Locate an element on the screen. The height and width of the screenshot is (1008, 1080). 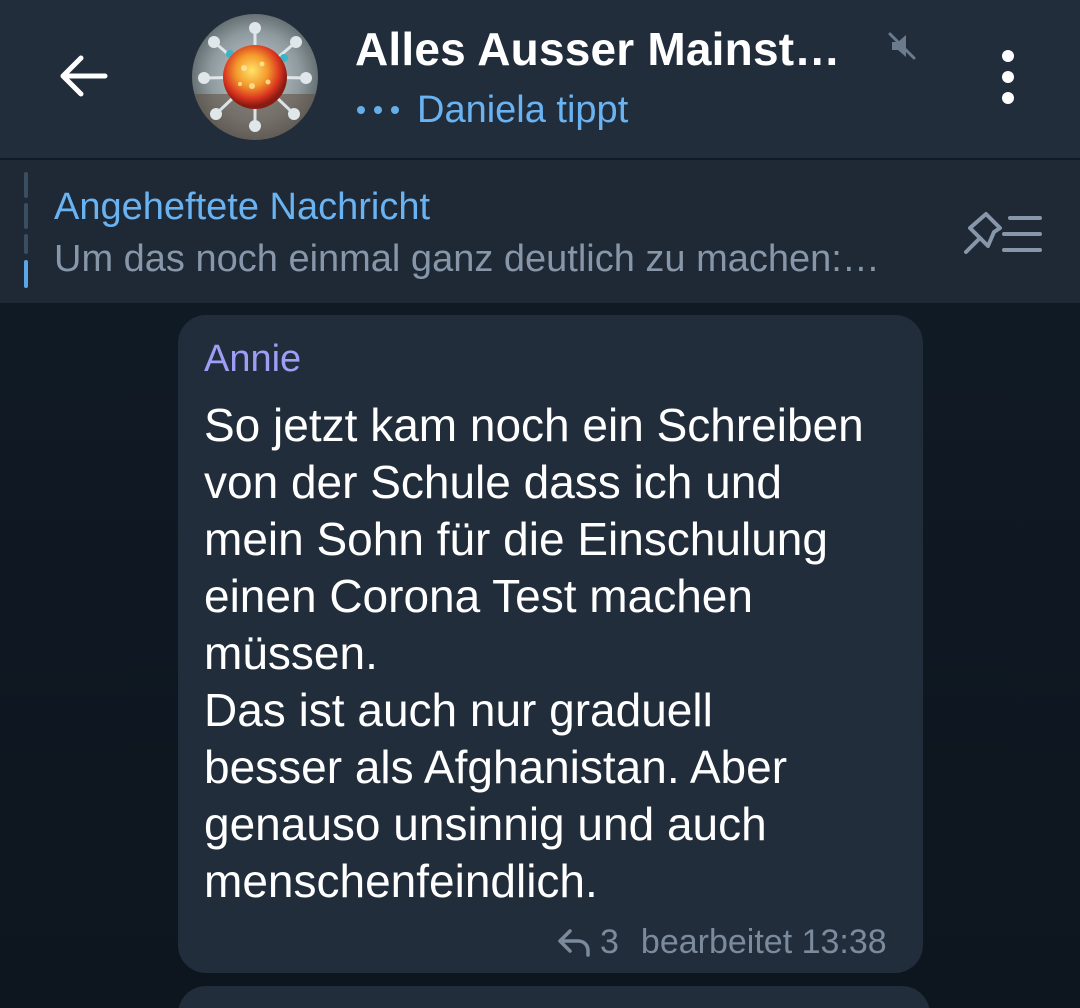
muted-speaker-icon is located at coordinates (902, 46).